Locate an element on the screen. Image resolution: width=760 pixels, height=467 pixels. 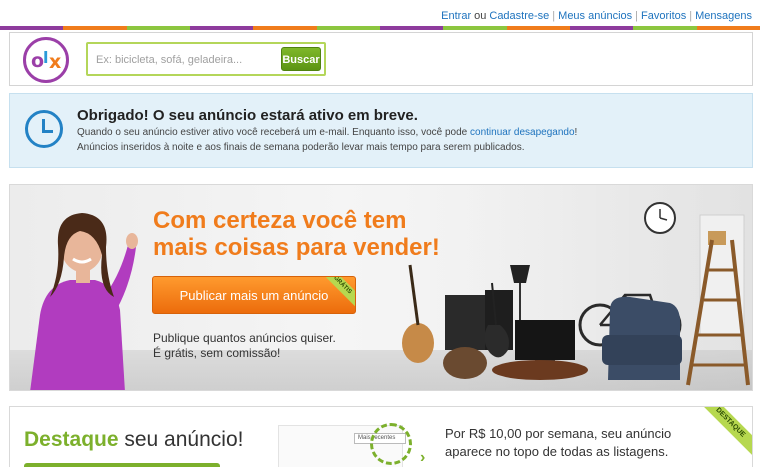
search-input is located at coordinates (186, 60).